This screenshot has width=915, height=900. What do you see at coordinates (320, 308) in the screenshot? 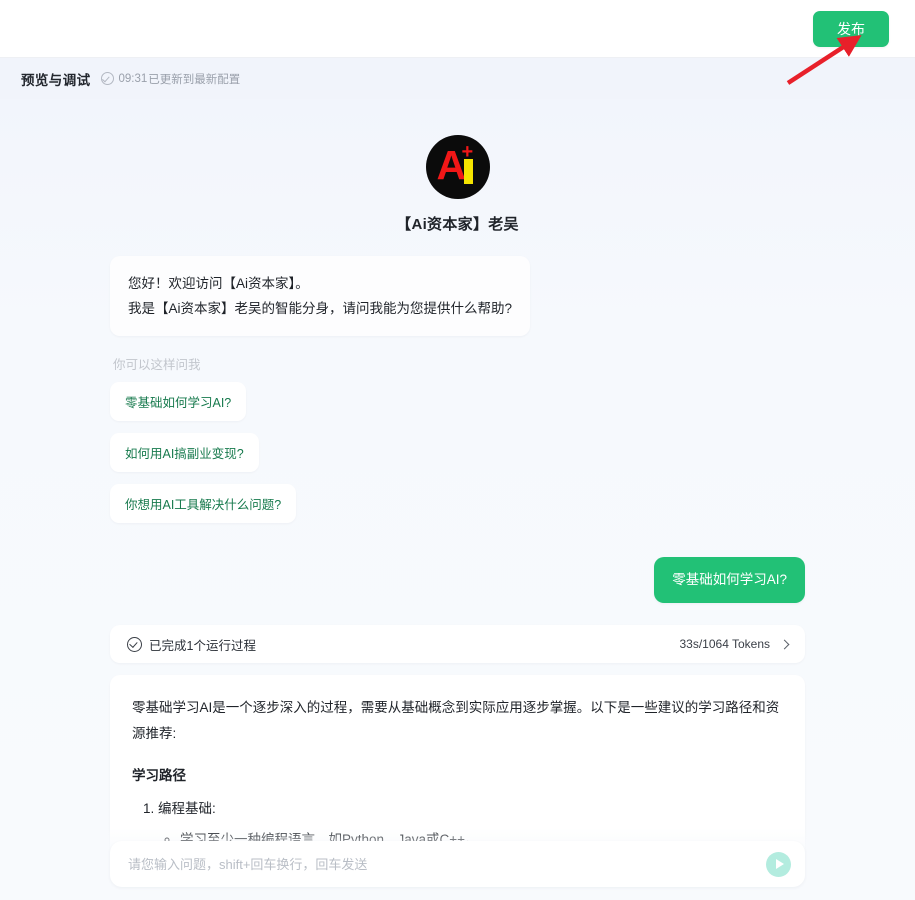
I see `greeting-line-2: 我是【Ai资本家】老吴的智能分身，请问我能为您提供什么帮助?` at bounding box center [320, 308].